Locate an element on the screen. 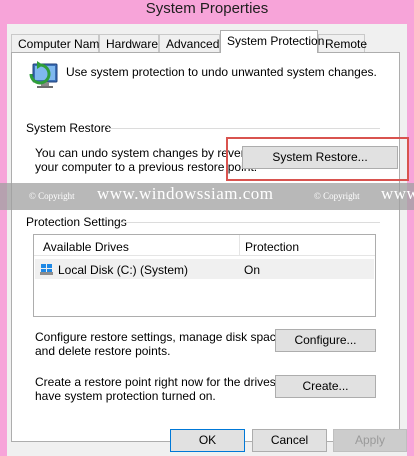  highlight-box is located at coordinates (317, 159).